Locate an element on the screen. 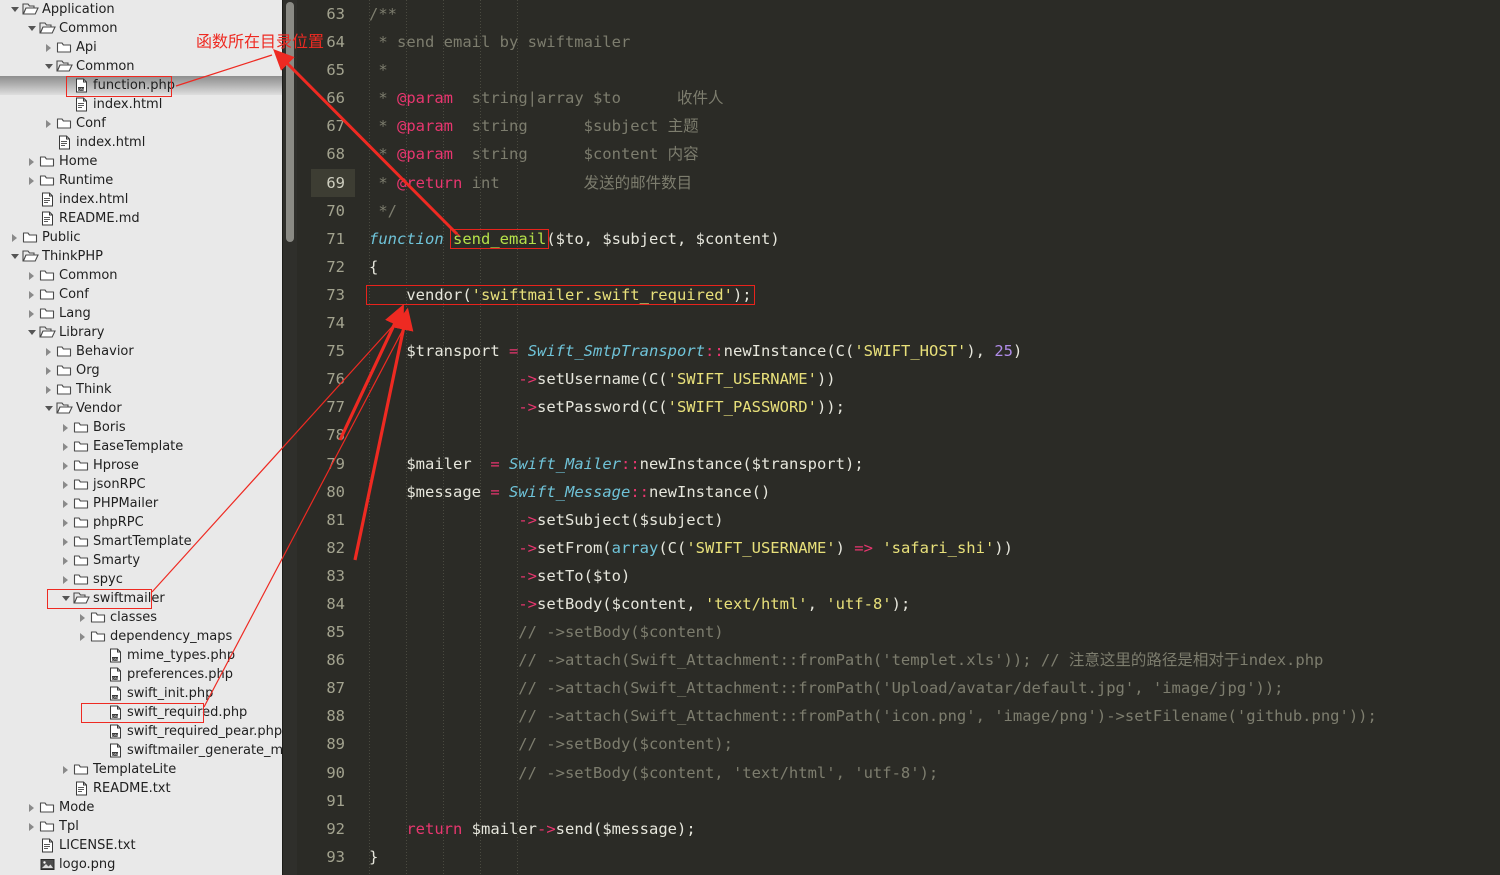 The width and height of the screenshot is (1500, 875). code-text is located at coordinates (927, 323).